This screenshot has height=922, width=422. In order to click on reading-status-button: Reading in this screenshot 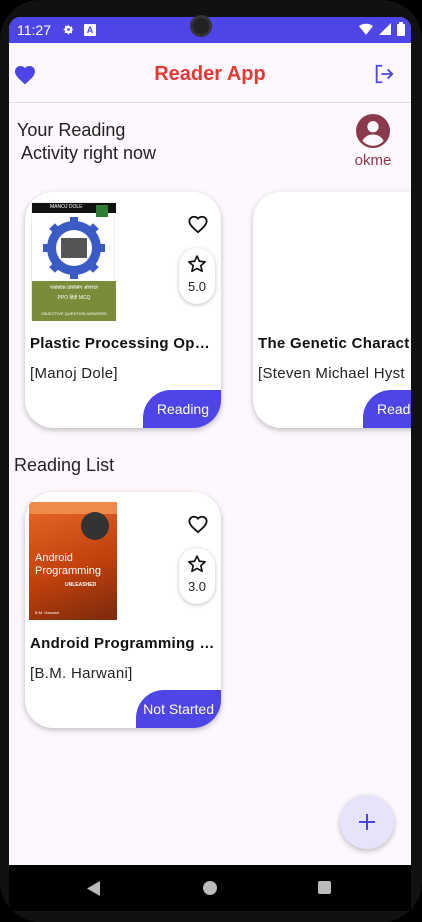, I will do `click(181, 409)`.